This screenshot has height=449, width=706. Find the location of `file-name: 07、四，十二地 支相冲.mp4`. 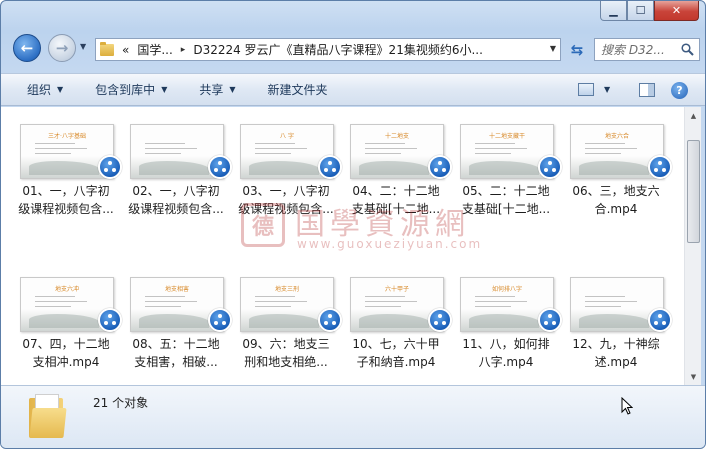

file-name: 07、四，十二地 支相冲.mp4 is located at coordinates (66, 353).